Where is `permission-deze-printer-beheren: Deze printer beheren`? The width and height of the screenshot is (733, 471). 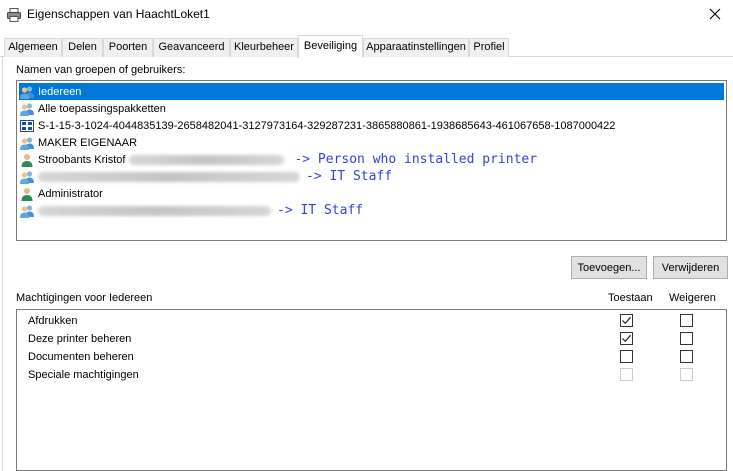
permission-deze-printer-beheren: Deze printer beheren is located at coordinates (80, 339).